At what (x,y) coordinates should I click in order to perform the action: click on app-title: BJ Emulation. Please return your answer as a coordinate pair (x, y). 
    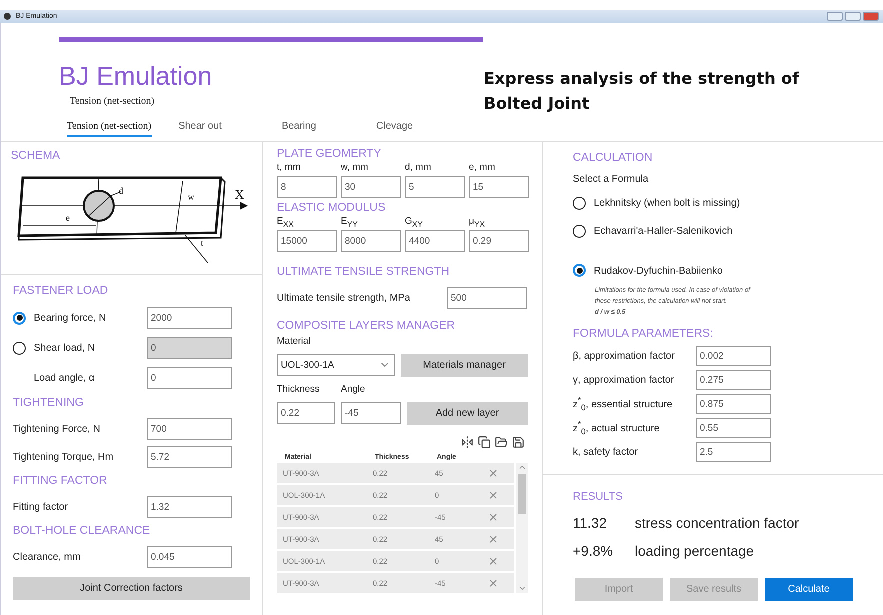
    Looking at the image, I should click on (136, 76).